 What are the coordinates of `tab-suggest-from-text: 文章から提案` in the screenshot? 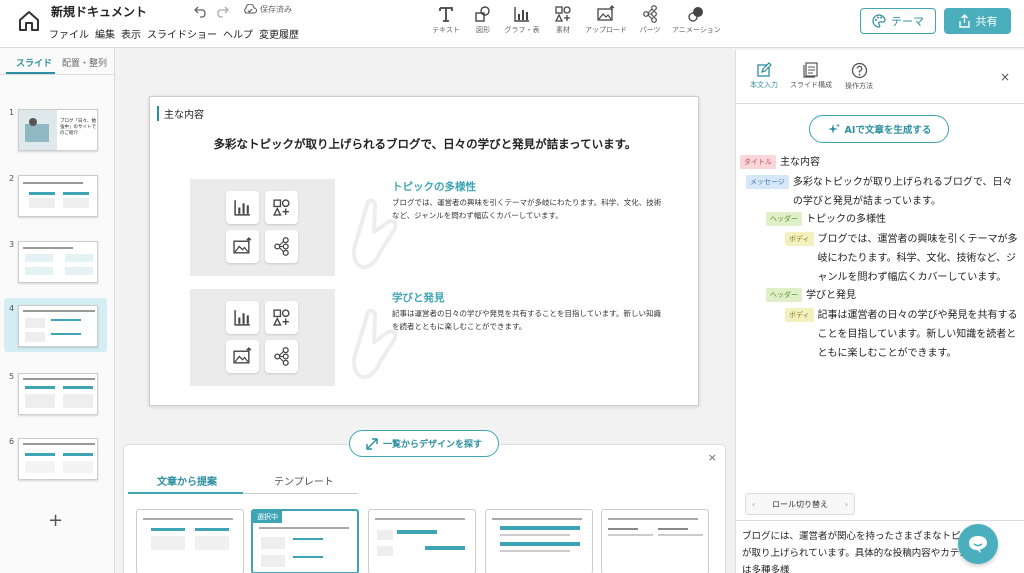 It's located at (187, 480).